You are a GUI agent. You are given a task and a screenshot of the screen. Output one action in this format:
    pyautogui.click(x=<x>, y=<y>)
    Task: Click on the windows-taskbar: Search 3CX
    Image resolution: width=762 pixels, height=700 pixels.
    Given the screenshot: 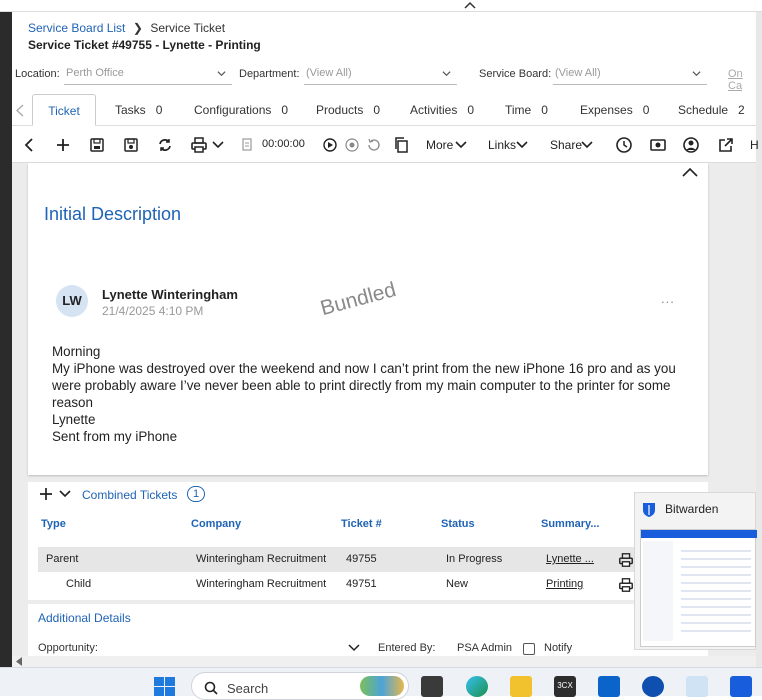 What is the action you would take?
    pyautogui.click(x=381, y=683)
    